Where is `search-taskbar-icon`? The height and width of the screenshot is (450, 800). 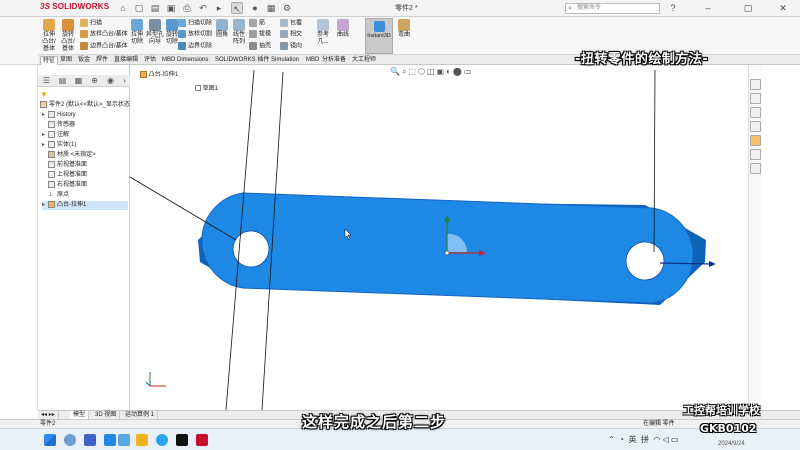
search-taskbar-icon is located at coordinates (70, 440).